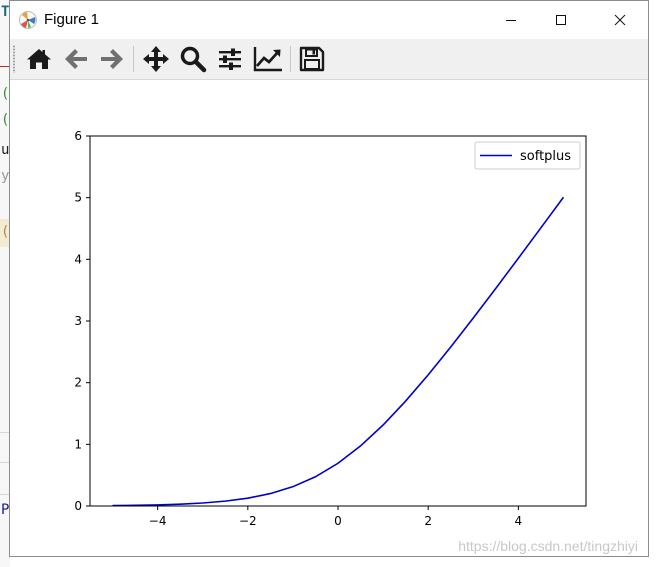 Image resolution: width=658 pixels, height=567 pixels. What do you see at coordinates (78, 198) in the screenshot?
I see `y-tick-label: 5` at bounding box center [78, 198].